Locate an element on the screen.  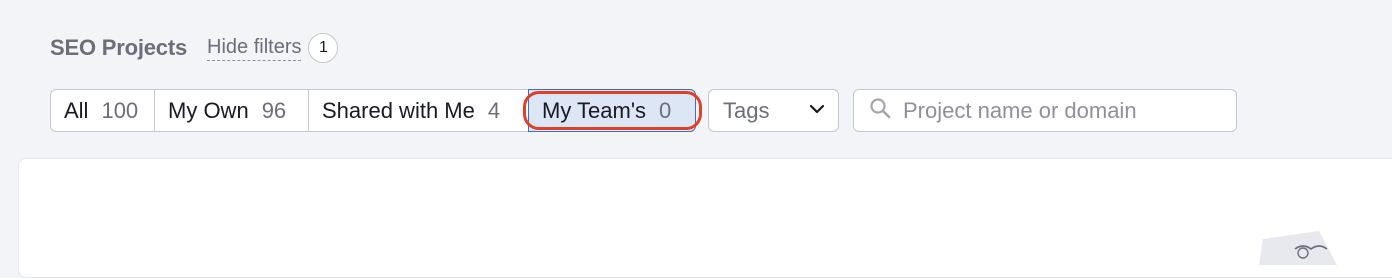
tags-dropdown-value: Tags is located at coordinates (746, 110).